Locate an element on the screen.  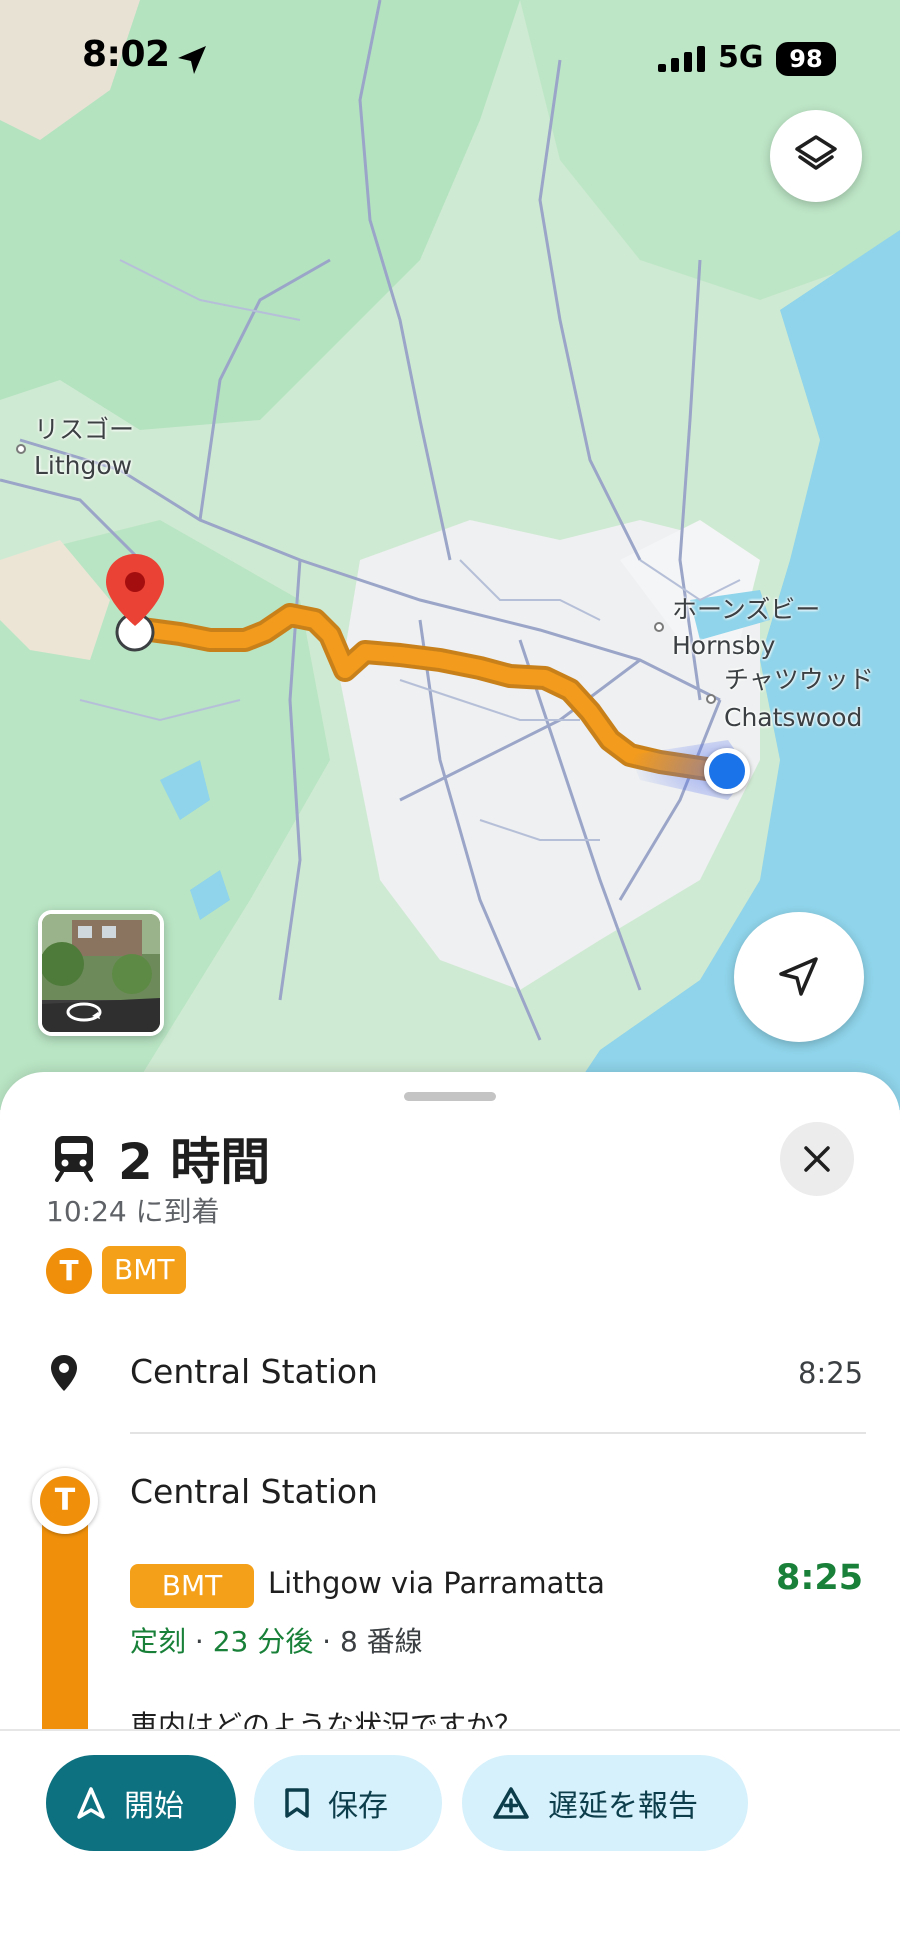
map-label-chatswood-en: Chatswood is located at coordinates (793, 718).